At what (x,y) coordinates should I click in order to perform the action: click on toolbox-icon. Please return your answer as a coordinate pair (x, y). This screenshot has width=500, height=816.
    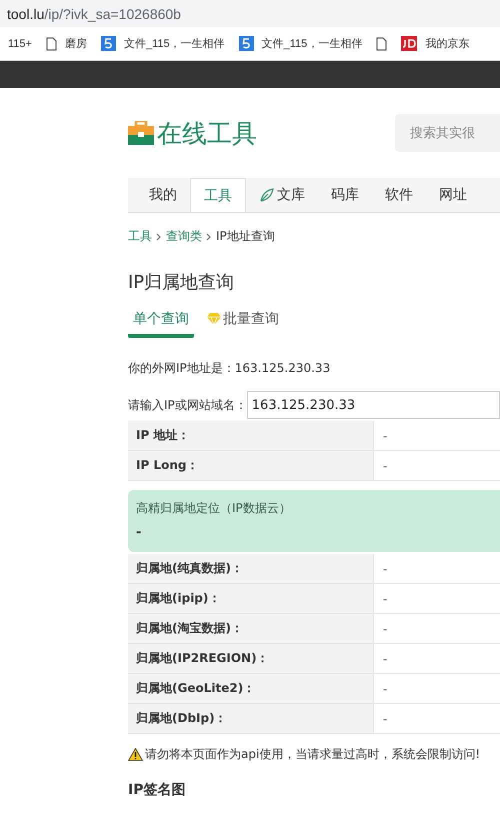
    Looking at the image, I should click on (141, 133).